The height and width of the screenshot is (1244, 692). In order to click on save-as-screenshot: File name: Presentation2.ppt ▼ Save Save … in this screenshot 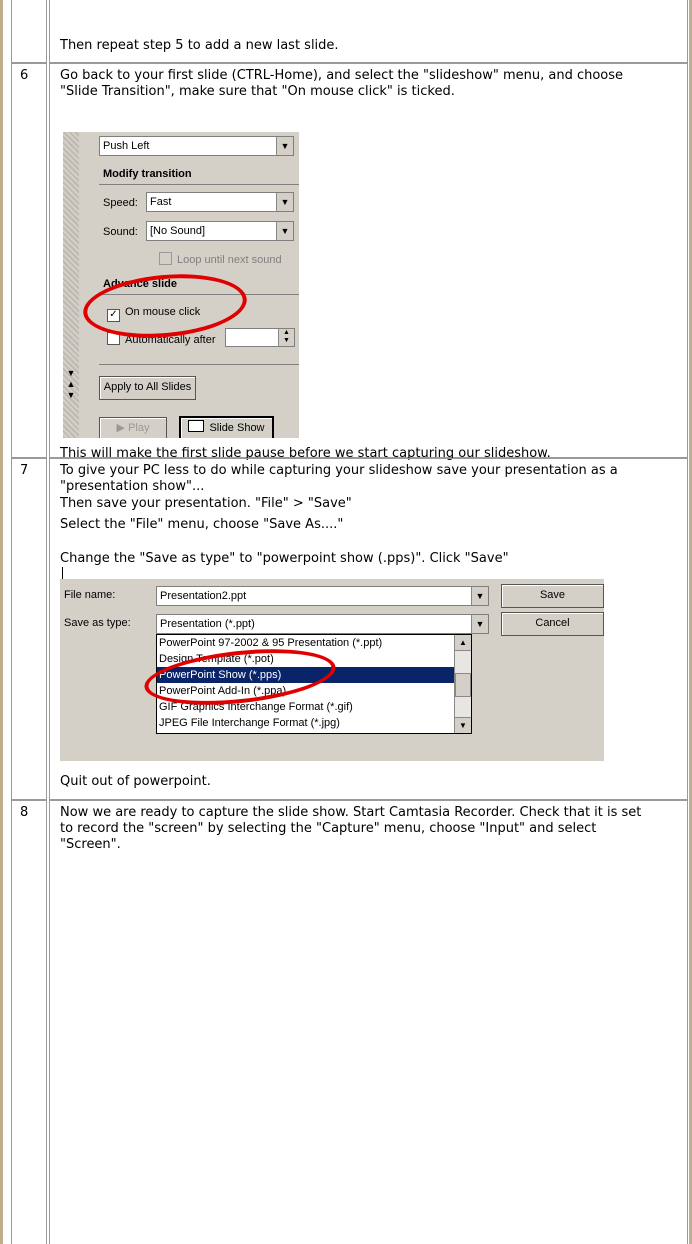, I will do `click(332, 664)`.